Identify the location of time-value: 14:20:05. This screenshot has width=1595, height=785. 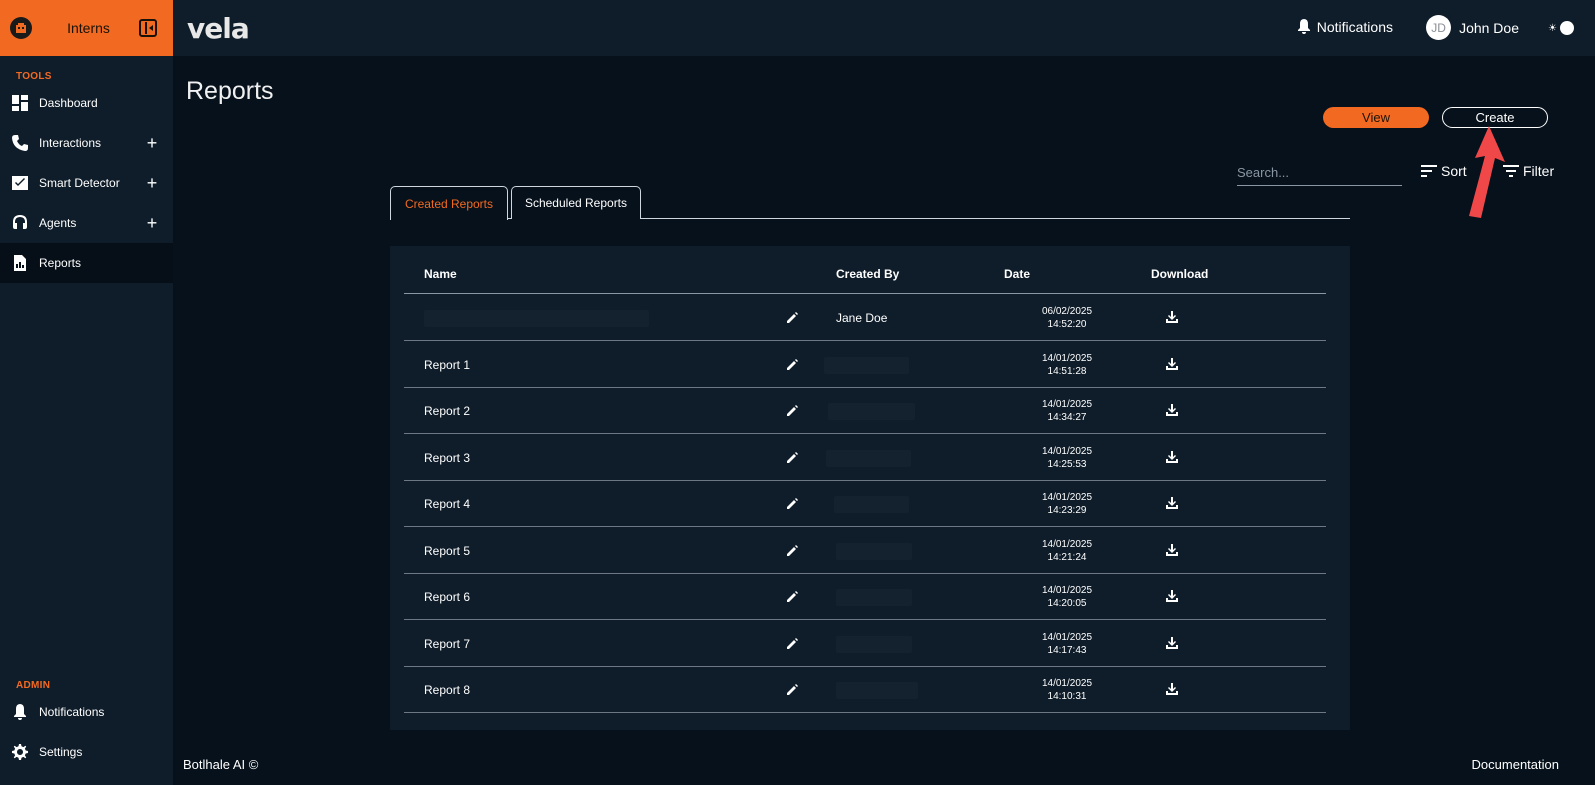
(1067, 603).